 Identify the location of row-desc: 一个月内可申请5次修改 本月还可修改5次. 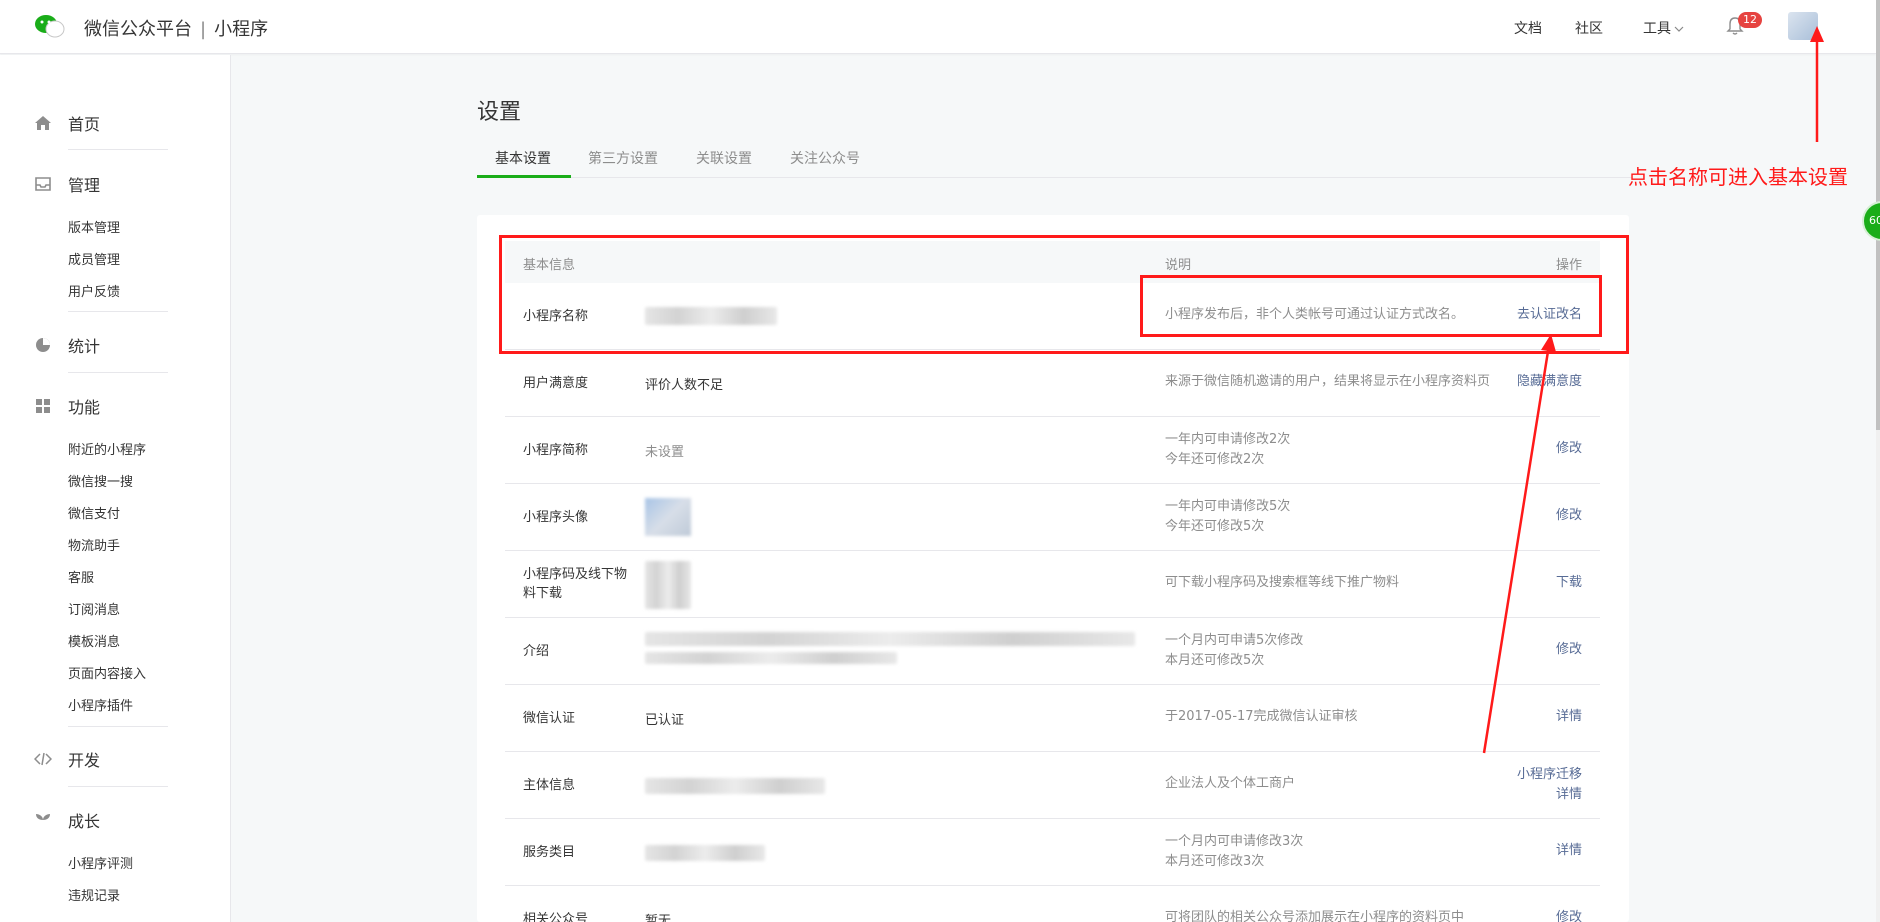
(1234, 651).